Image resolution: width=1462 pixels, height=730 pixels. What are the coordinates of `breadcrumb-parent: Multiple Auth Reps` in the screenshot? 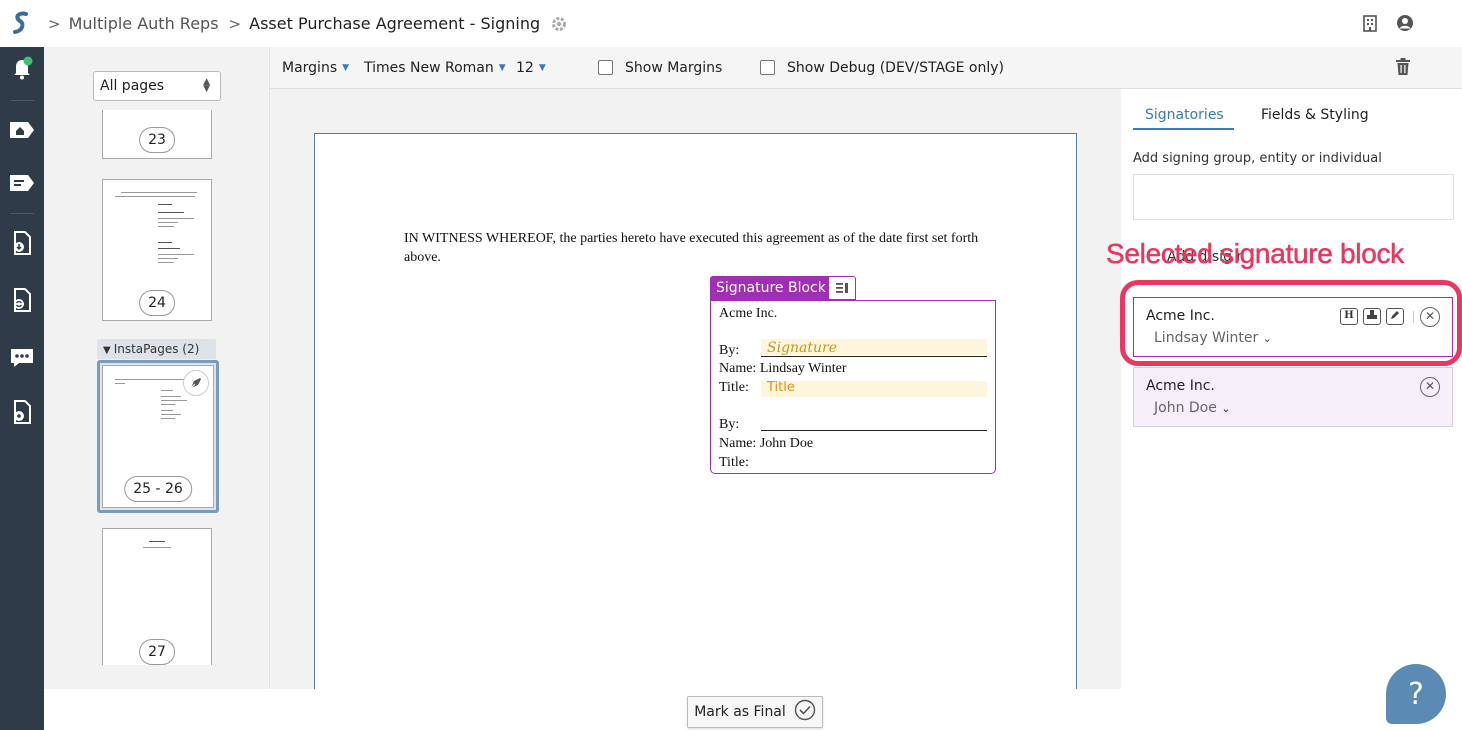 It's located at (144, 23).